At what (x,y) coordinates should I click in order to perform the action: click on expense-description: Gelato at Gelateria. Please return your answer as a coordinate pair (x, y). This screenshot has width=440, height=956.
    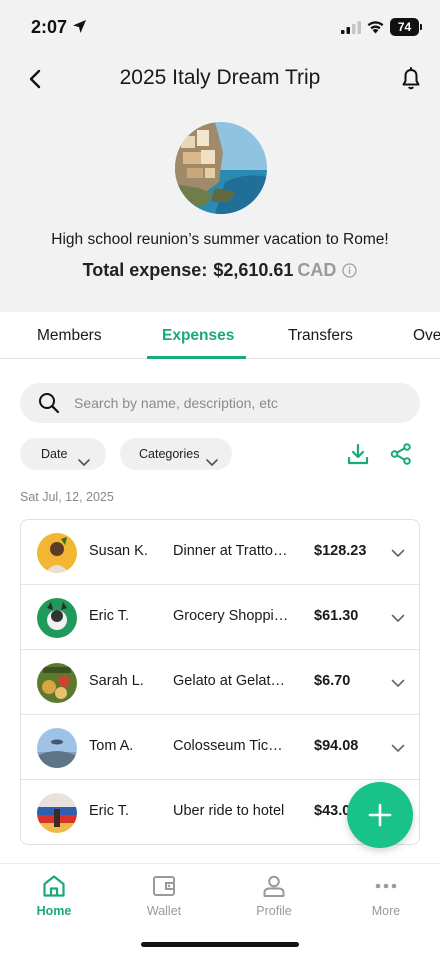
    Looking at the image, I should click on (231, 681).